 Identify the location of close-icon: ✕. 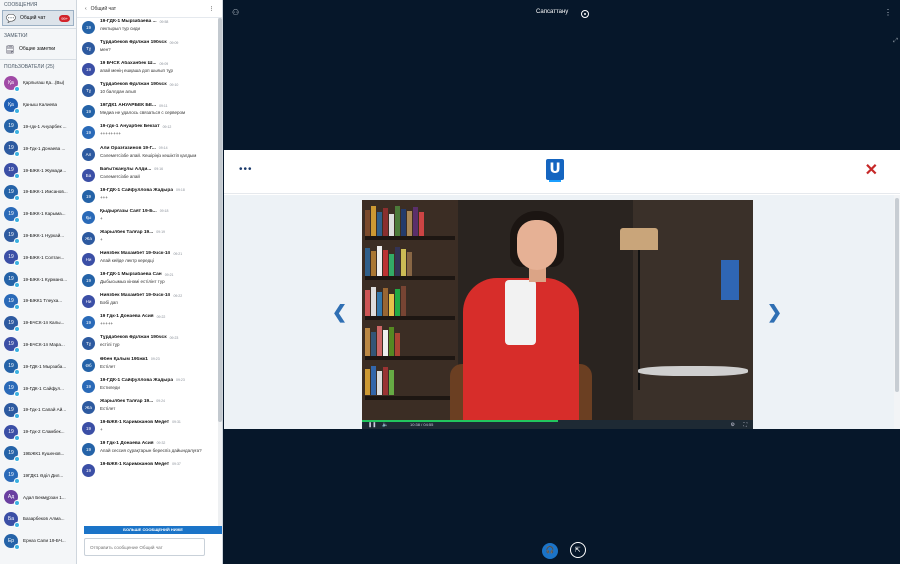
(871, 170).